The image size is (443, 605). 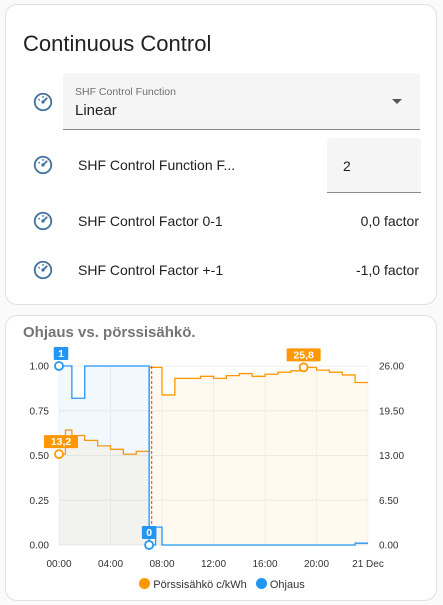 What do you see at coordinates (391, 367) in the screenshot?
I see `y-right-tick-label: 26.00` at bounding box center [391, 367].